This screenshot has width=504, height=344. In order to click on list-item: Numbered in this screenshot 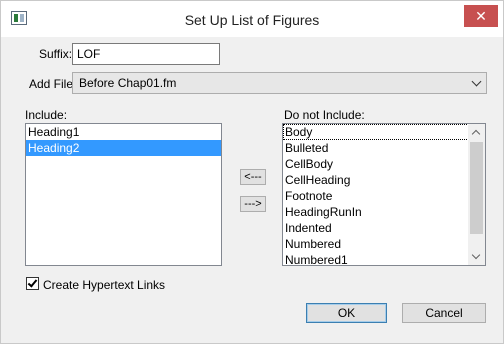, I will do `click(384, 244)`.